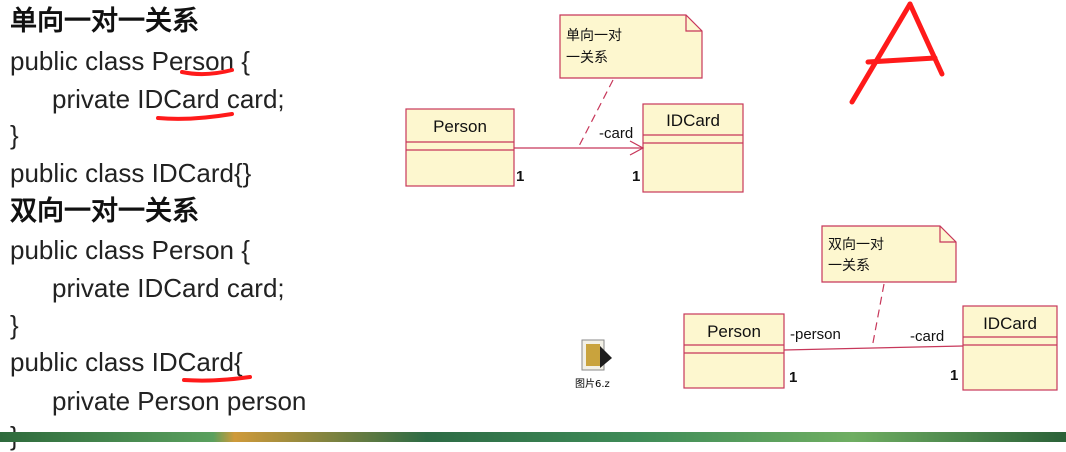 This screenshot has height=452, width=1066. I want to click on bottom-decorative-strip, so click(533, 437).